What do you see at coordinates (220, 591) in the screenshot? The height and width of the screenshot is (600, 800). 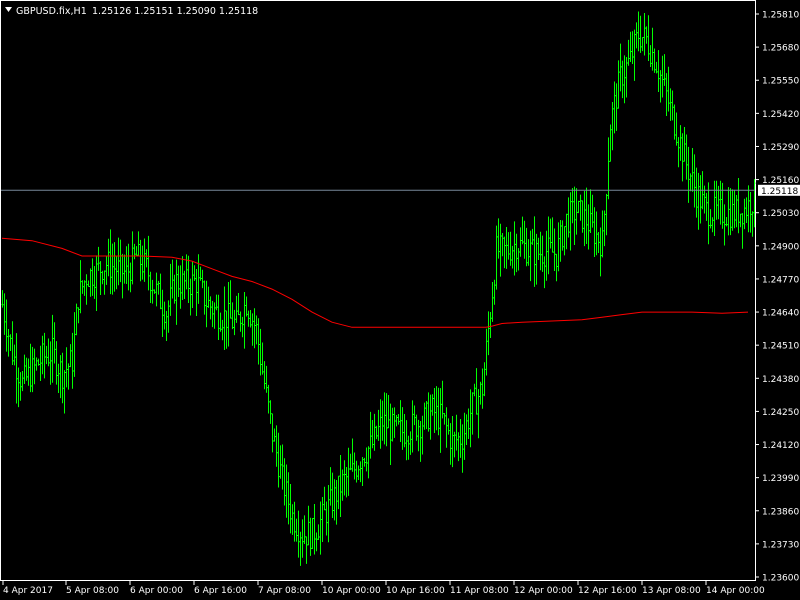 I see `time-tick-label: 6 Apr 16:00` at bounding box center [220, 591].